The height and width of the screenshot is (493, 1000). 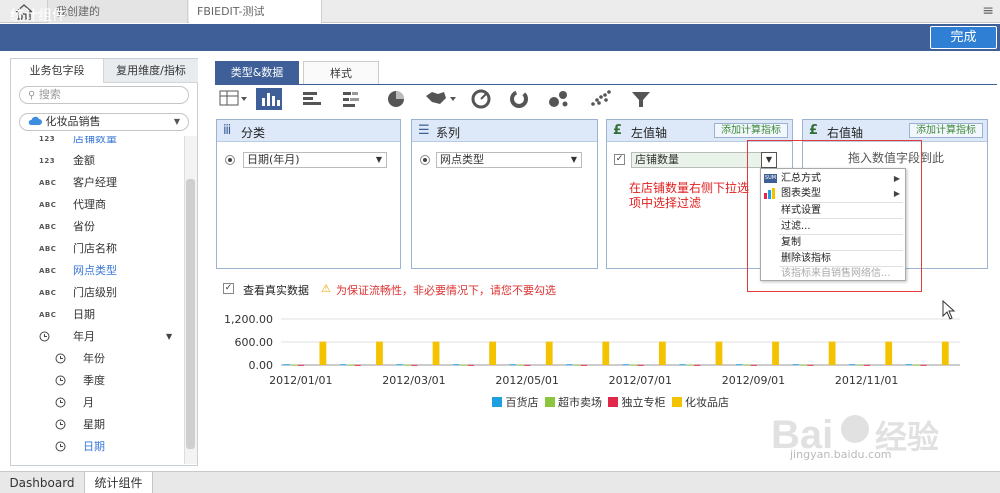 What do you see at coordinates (42, 482) in the screenshot?
I see `tab-dashboard: Dashboard` at bounding box center [42, 482].